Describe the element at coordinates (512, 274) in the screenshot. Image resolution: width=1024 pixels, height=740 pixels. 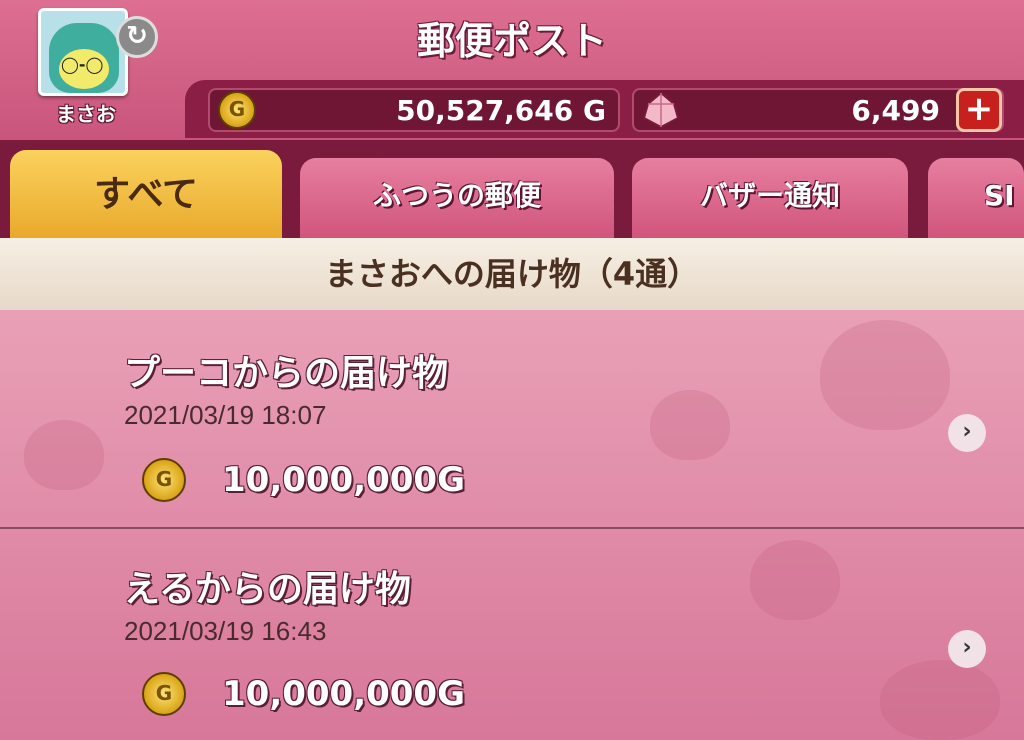
I see `mail-count-header: まさおへの届け物（4通）` at that location.